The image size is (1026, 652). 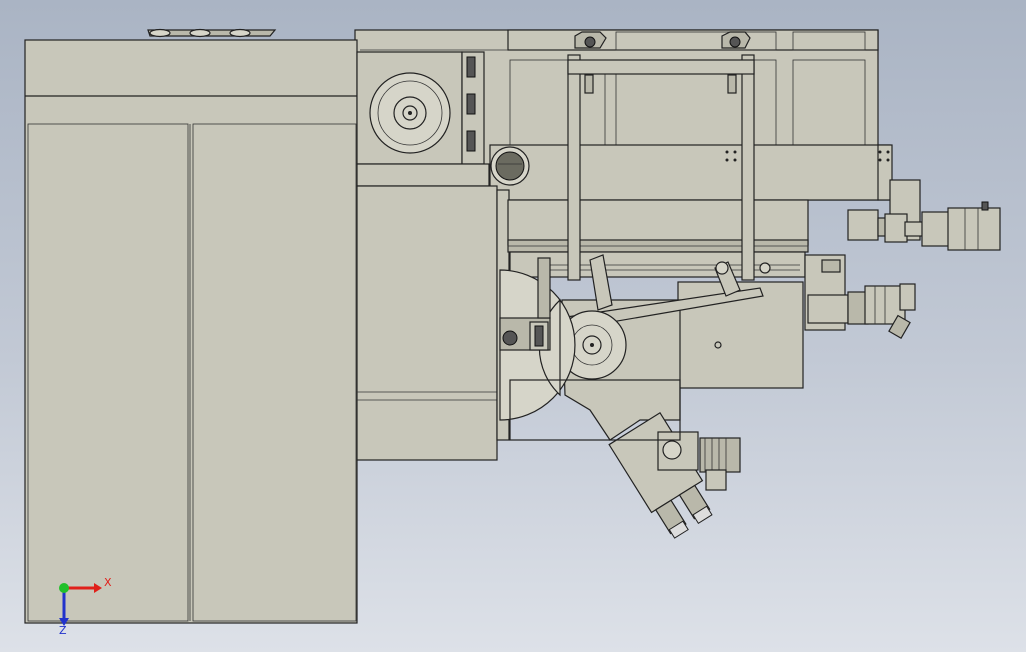 I want to click on upper-left-cluster, so click(x=212, y=33).